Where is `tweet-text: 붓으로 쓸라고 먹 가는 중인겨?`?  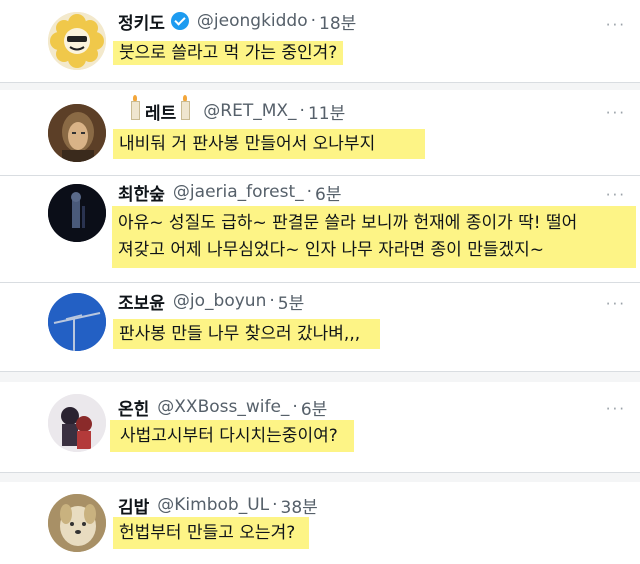
tweet-text: 붓으로 쓸라고 먹 가는 중인겨? is located at coordinates (228, 53).